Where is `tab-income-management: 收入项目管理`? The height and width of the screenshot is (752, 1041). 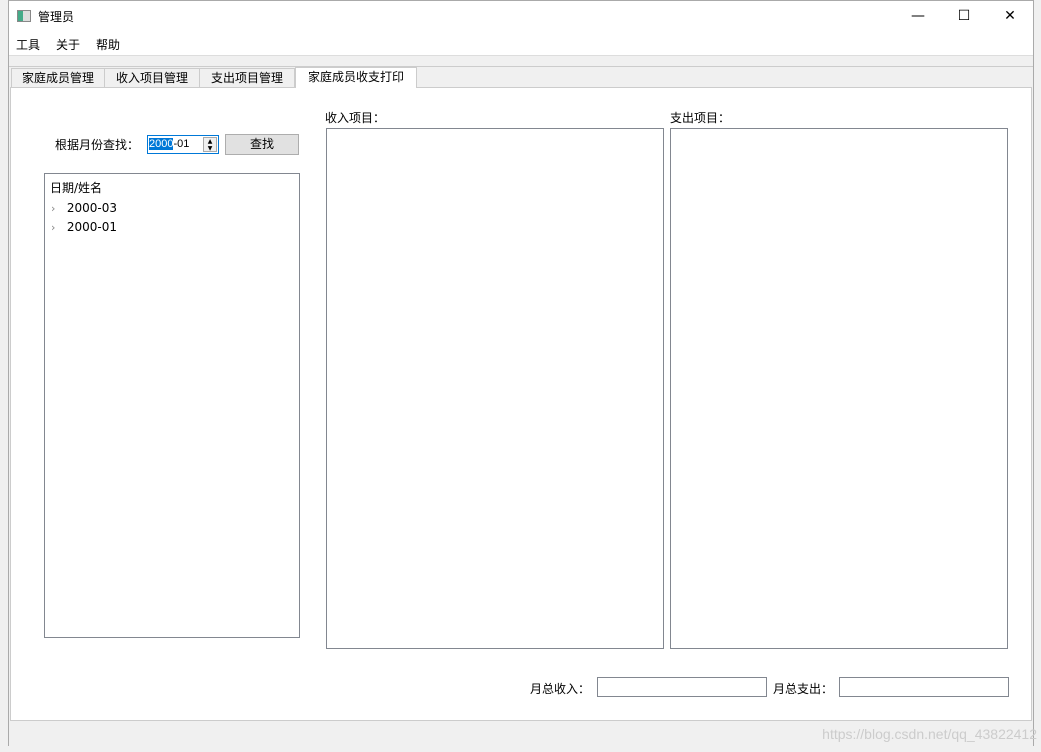
tab-income-management: 收入项目管理 is located at coordinates (152, 78).